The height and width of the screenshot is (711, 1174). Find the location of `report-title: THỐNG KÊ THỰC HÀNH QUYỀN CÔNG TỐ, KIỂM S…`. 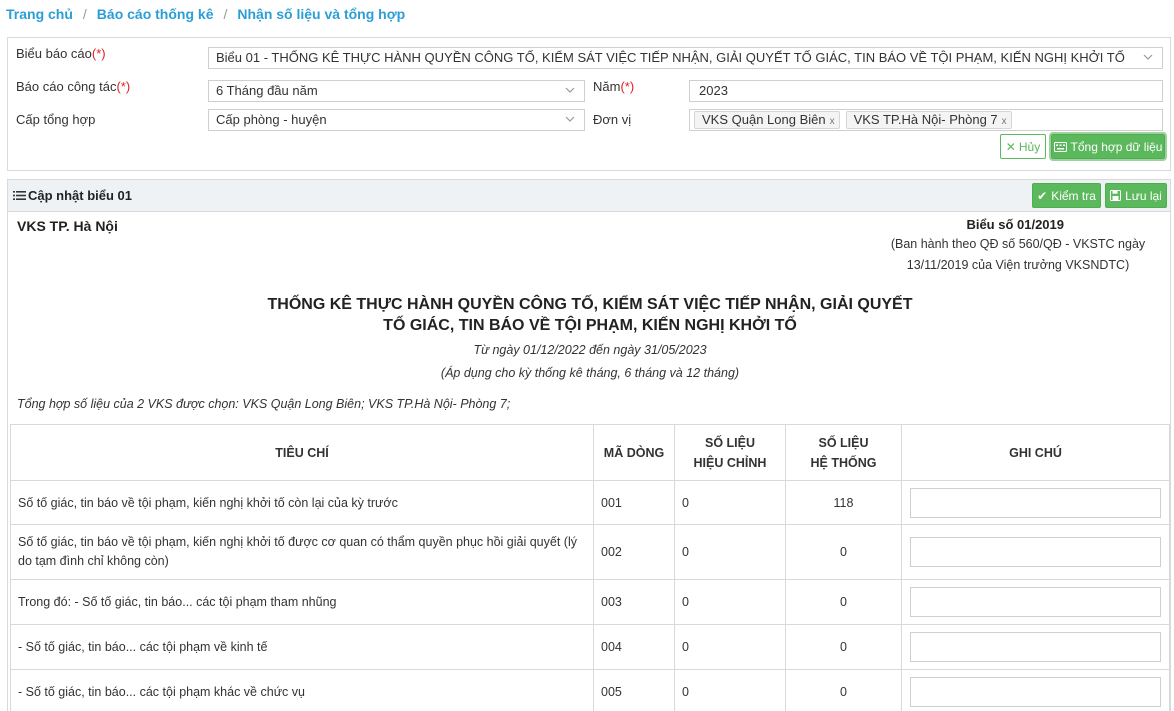

report-title: THỐNG KÊ THỰC HÀNH QUYỀN CÔNG TỐ, KIỂM S… is located at coordinates (590, 315).